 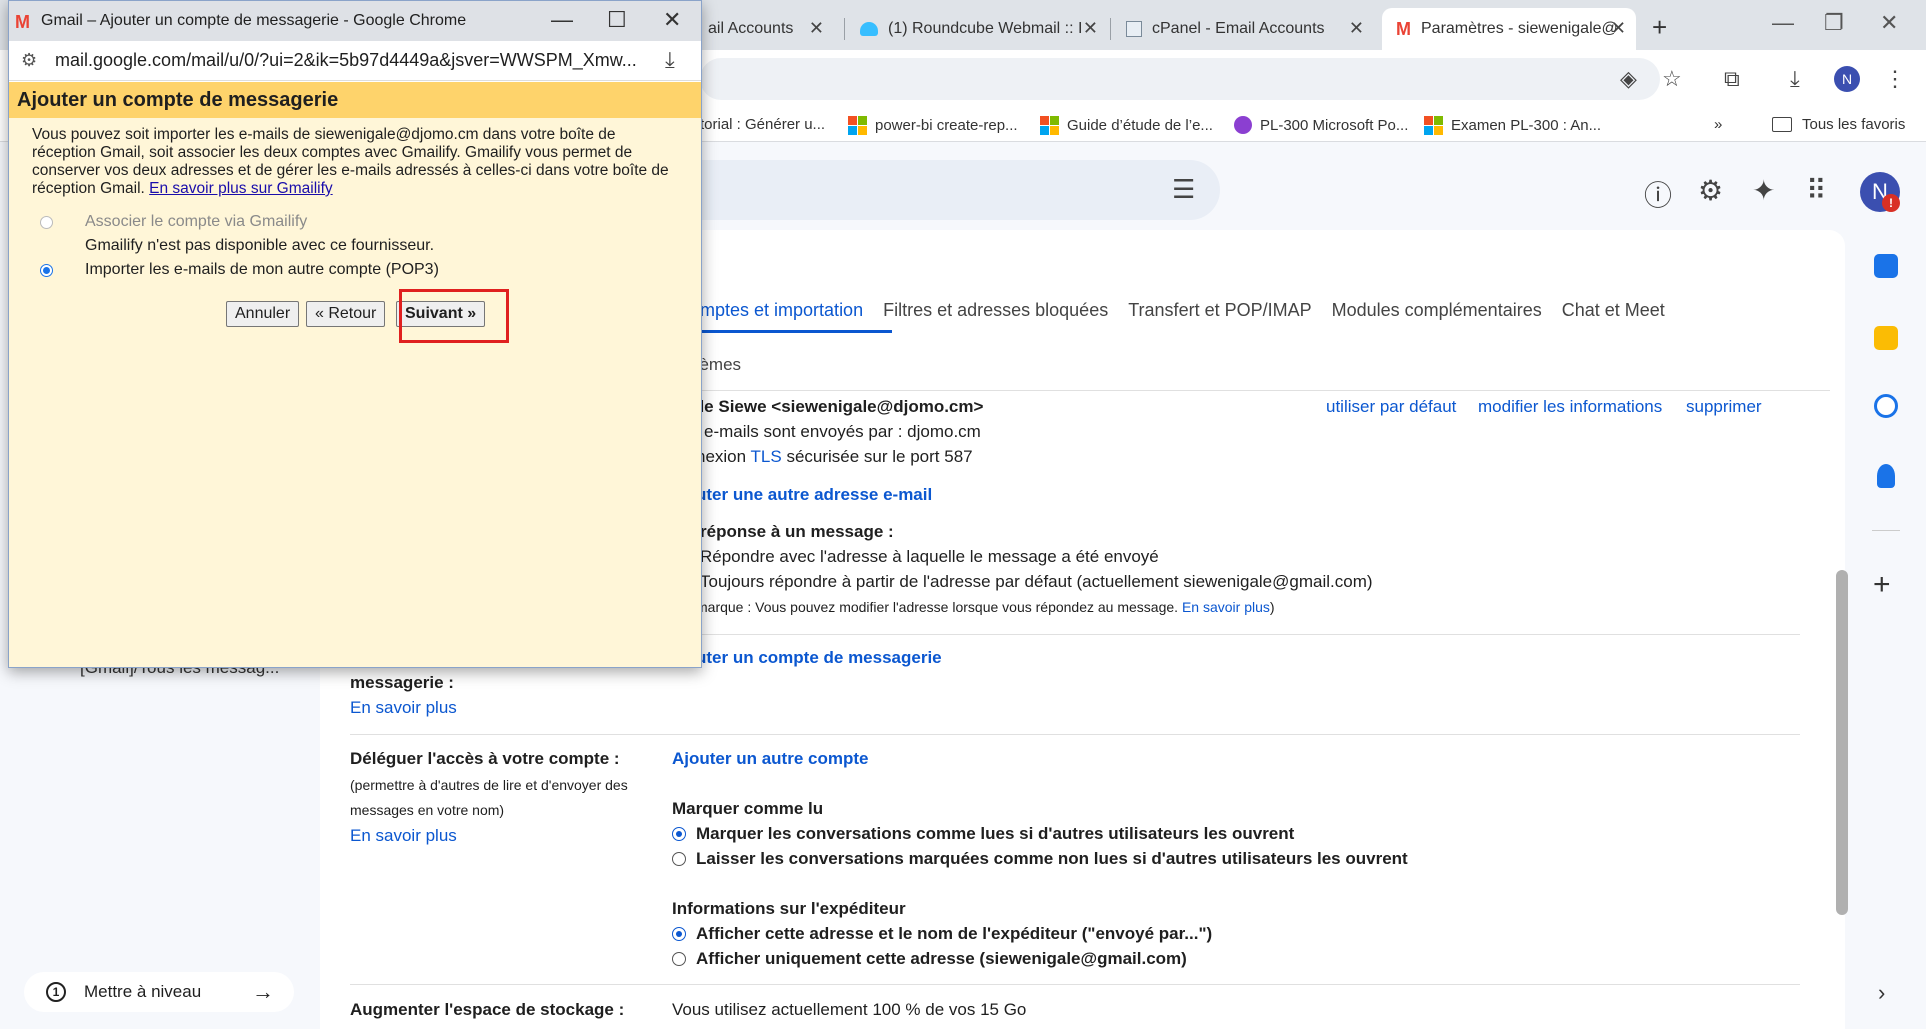 I want to click on browser-tab-cpanel: cPanel - Email Accounts ✕, so click(x=1243, y=29).